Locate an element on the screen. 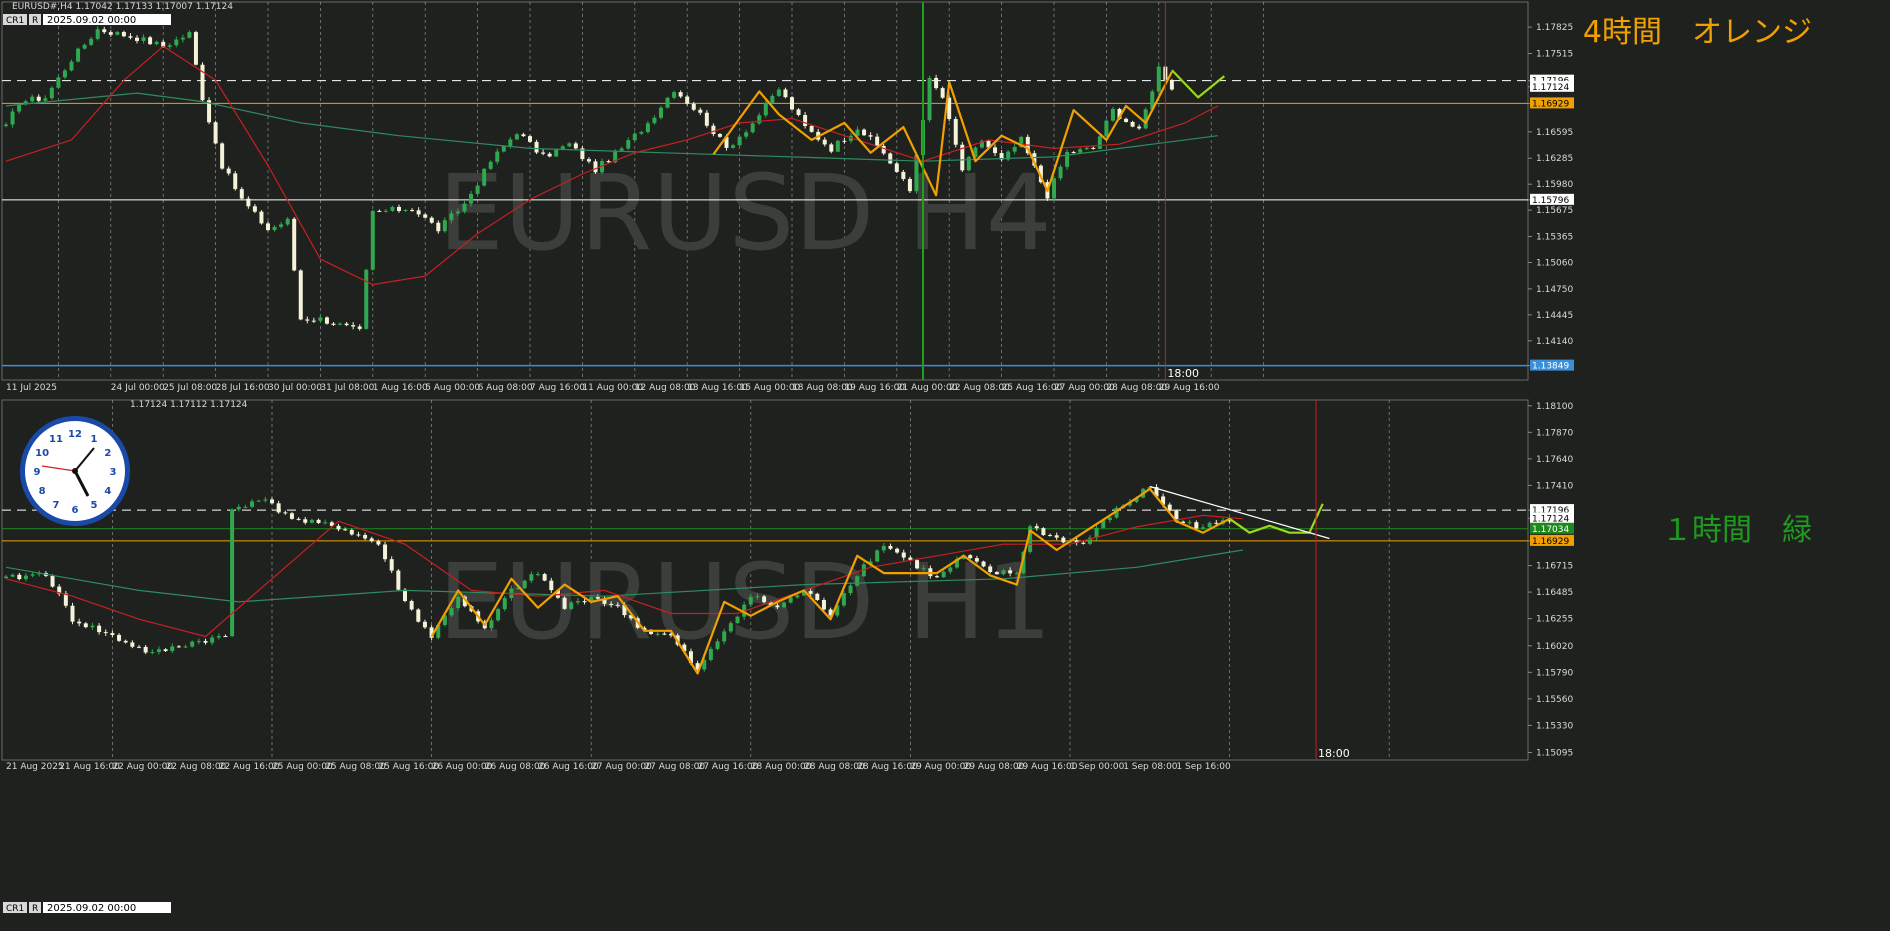 The width and height of the screenshot is (1890, 931). time-tick-label: 11 Jul 2025 is located at coordinates (31, 388).